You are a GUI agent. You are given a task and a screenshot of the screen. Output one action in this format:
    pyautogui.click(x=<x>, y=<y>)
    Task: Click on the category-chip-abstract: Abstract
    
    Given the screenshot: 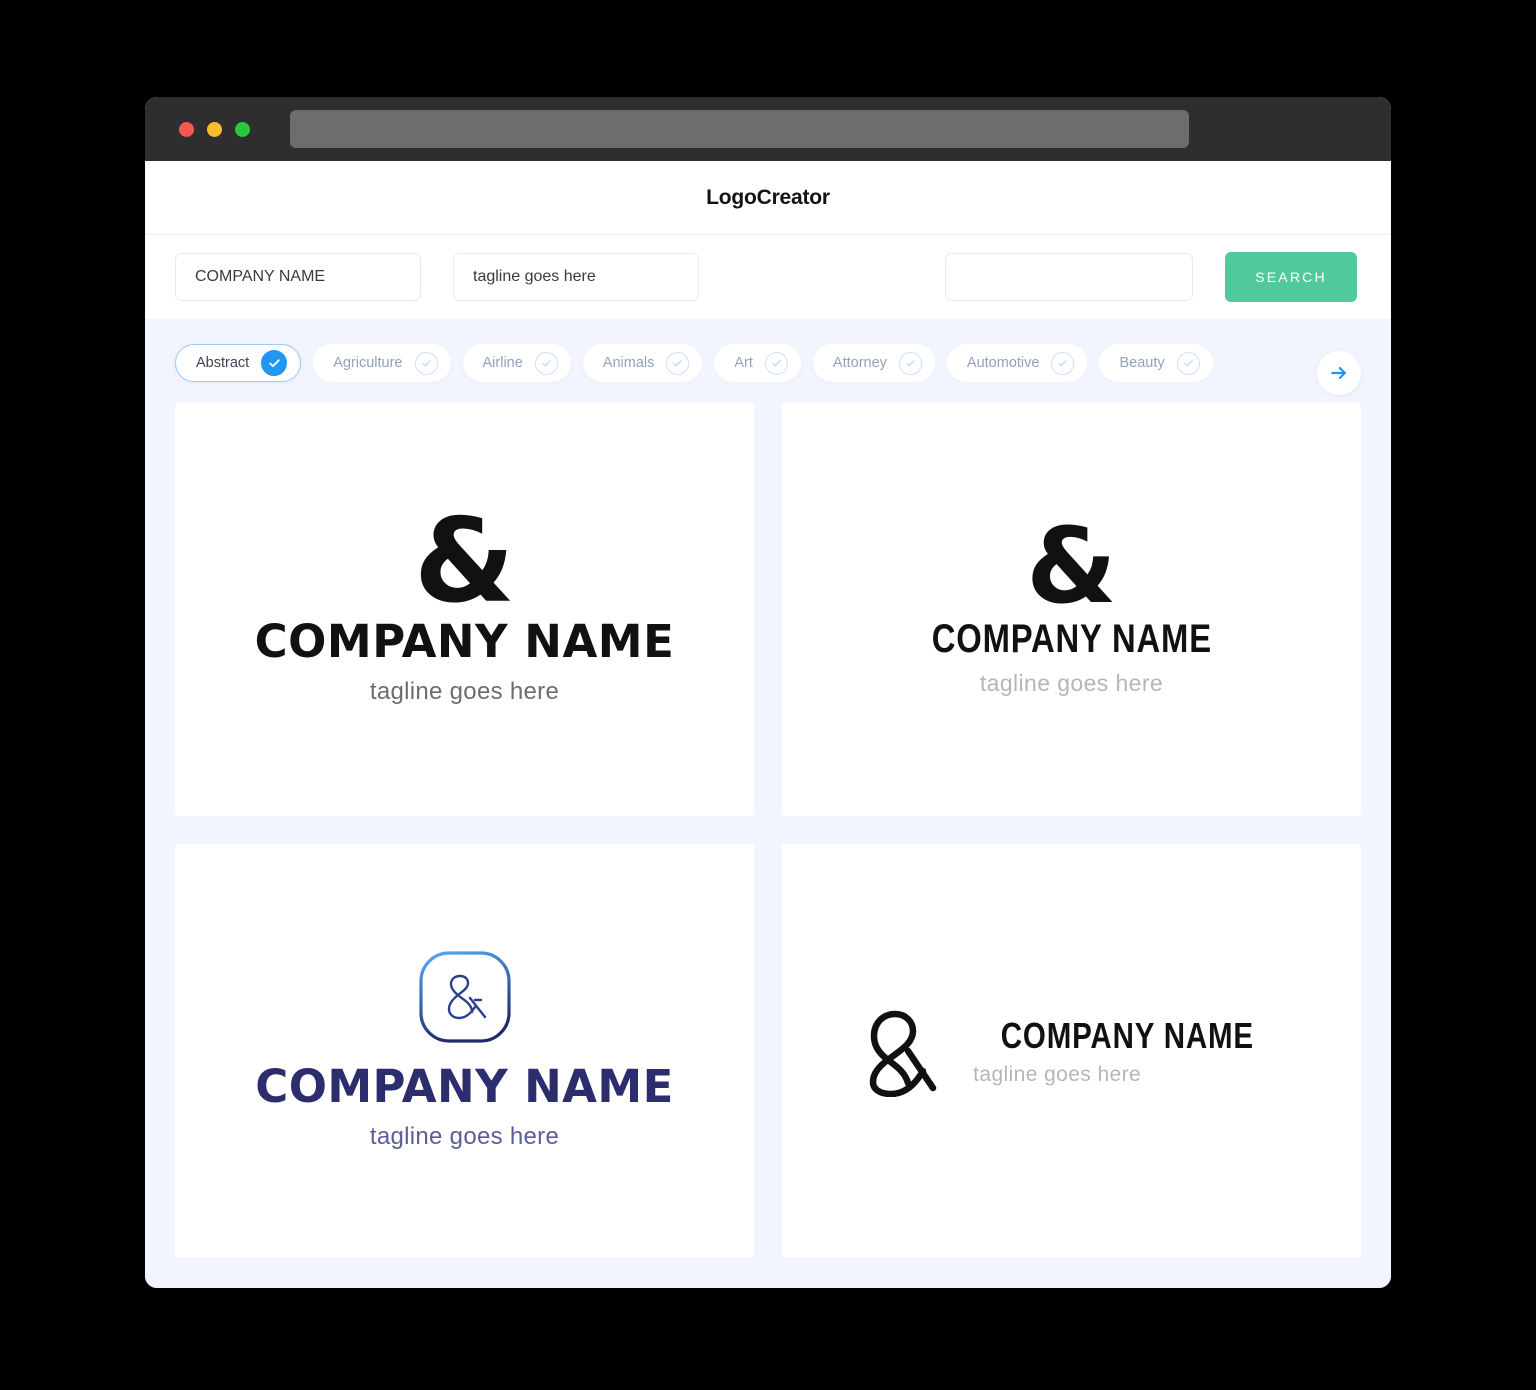 What is the action you would take?
    pyautogui.click(x=238, y=363)
    